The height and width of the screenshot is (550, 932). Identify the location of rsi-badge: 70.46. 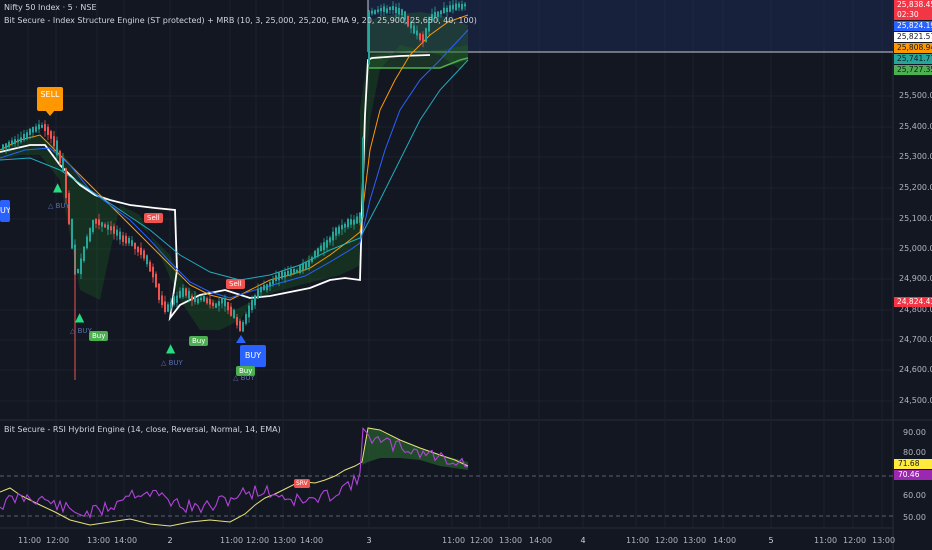
(913, 475).